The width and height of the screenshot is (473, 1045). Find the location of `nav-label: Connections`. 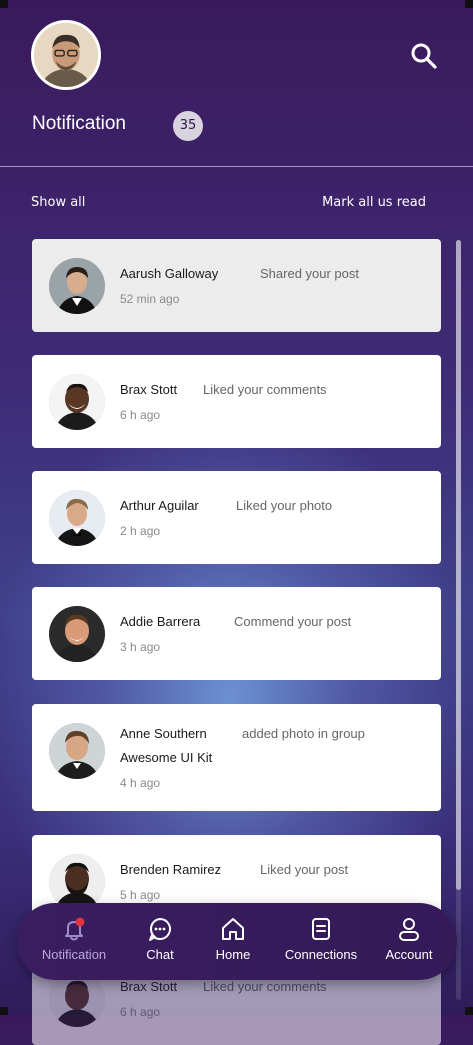

nav-label: Connections is located at coordinates (321, 954).